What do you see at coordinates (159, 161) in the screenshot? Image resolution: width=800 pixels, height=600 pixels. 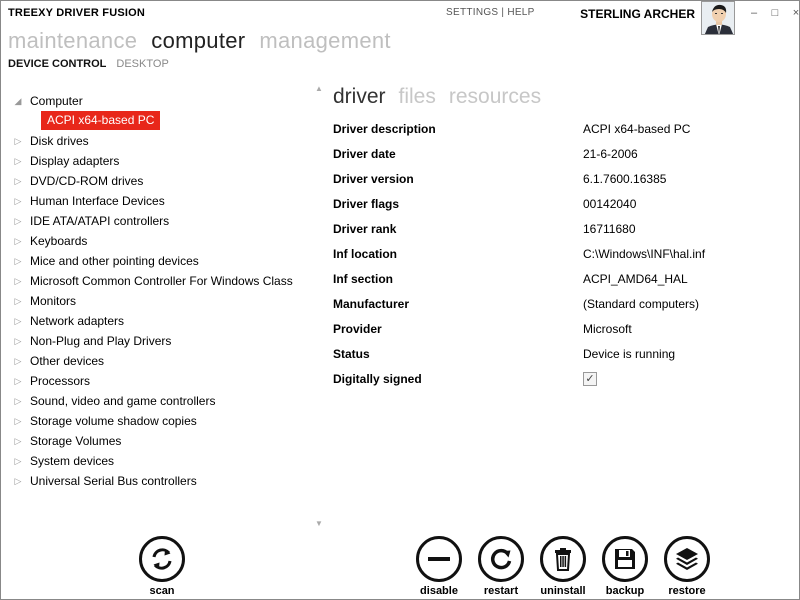 I see `tree-item: ▷ Display adapters` at bounding box center [159, 161].